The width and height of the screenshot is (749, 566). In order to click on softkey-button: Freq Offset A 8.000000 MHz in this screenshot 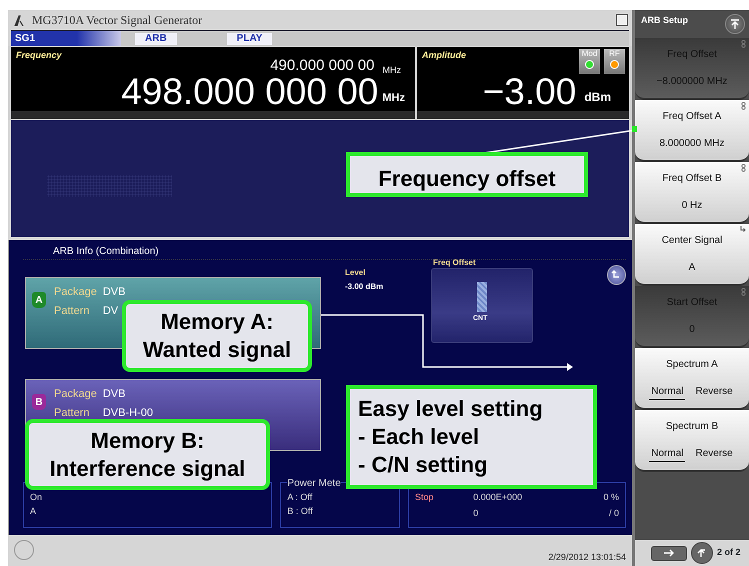, I will do `click(692, 131)`.